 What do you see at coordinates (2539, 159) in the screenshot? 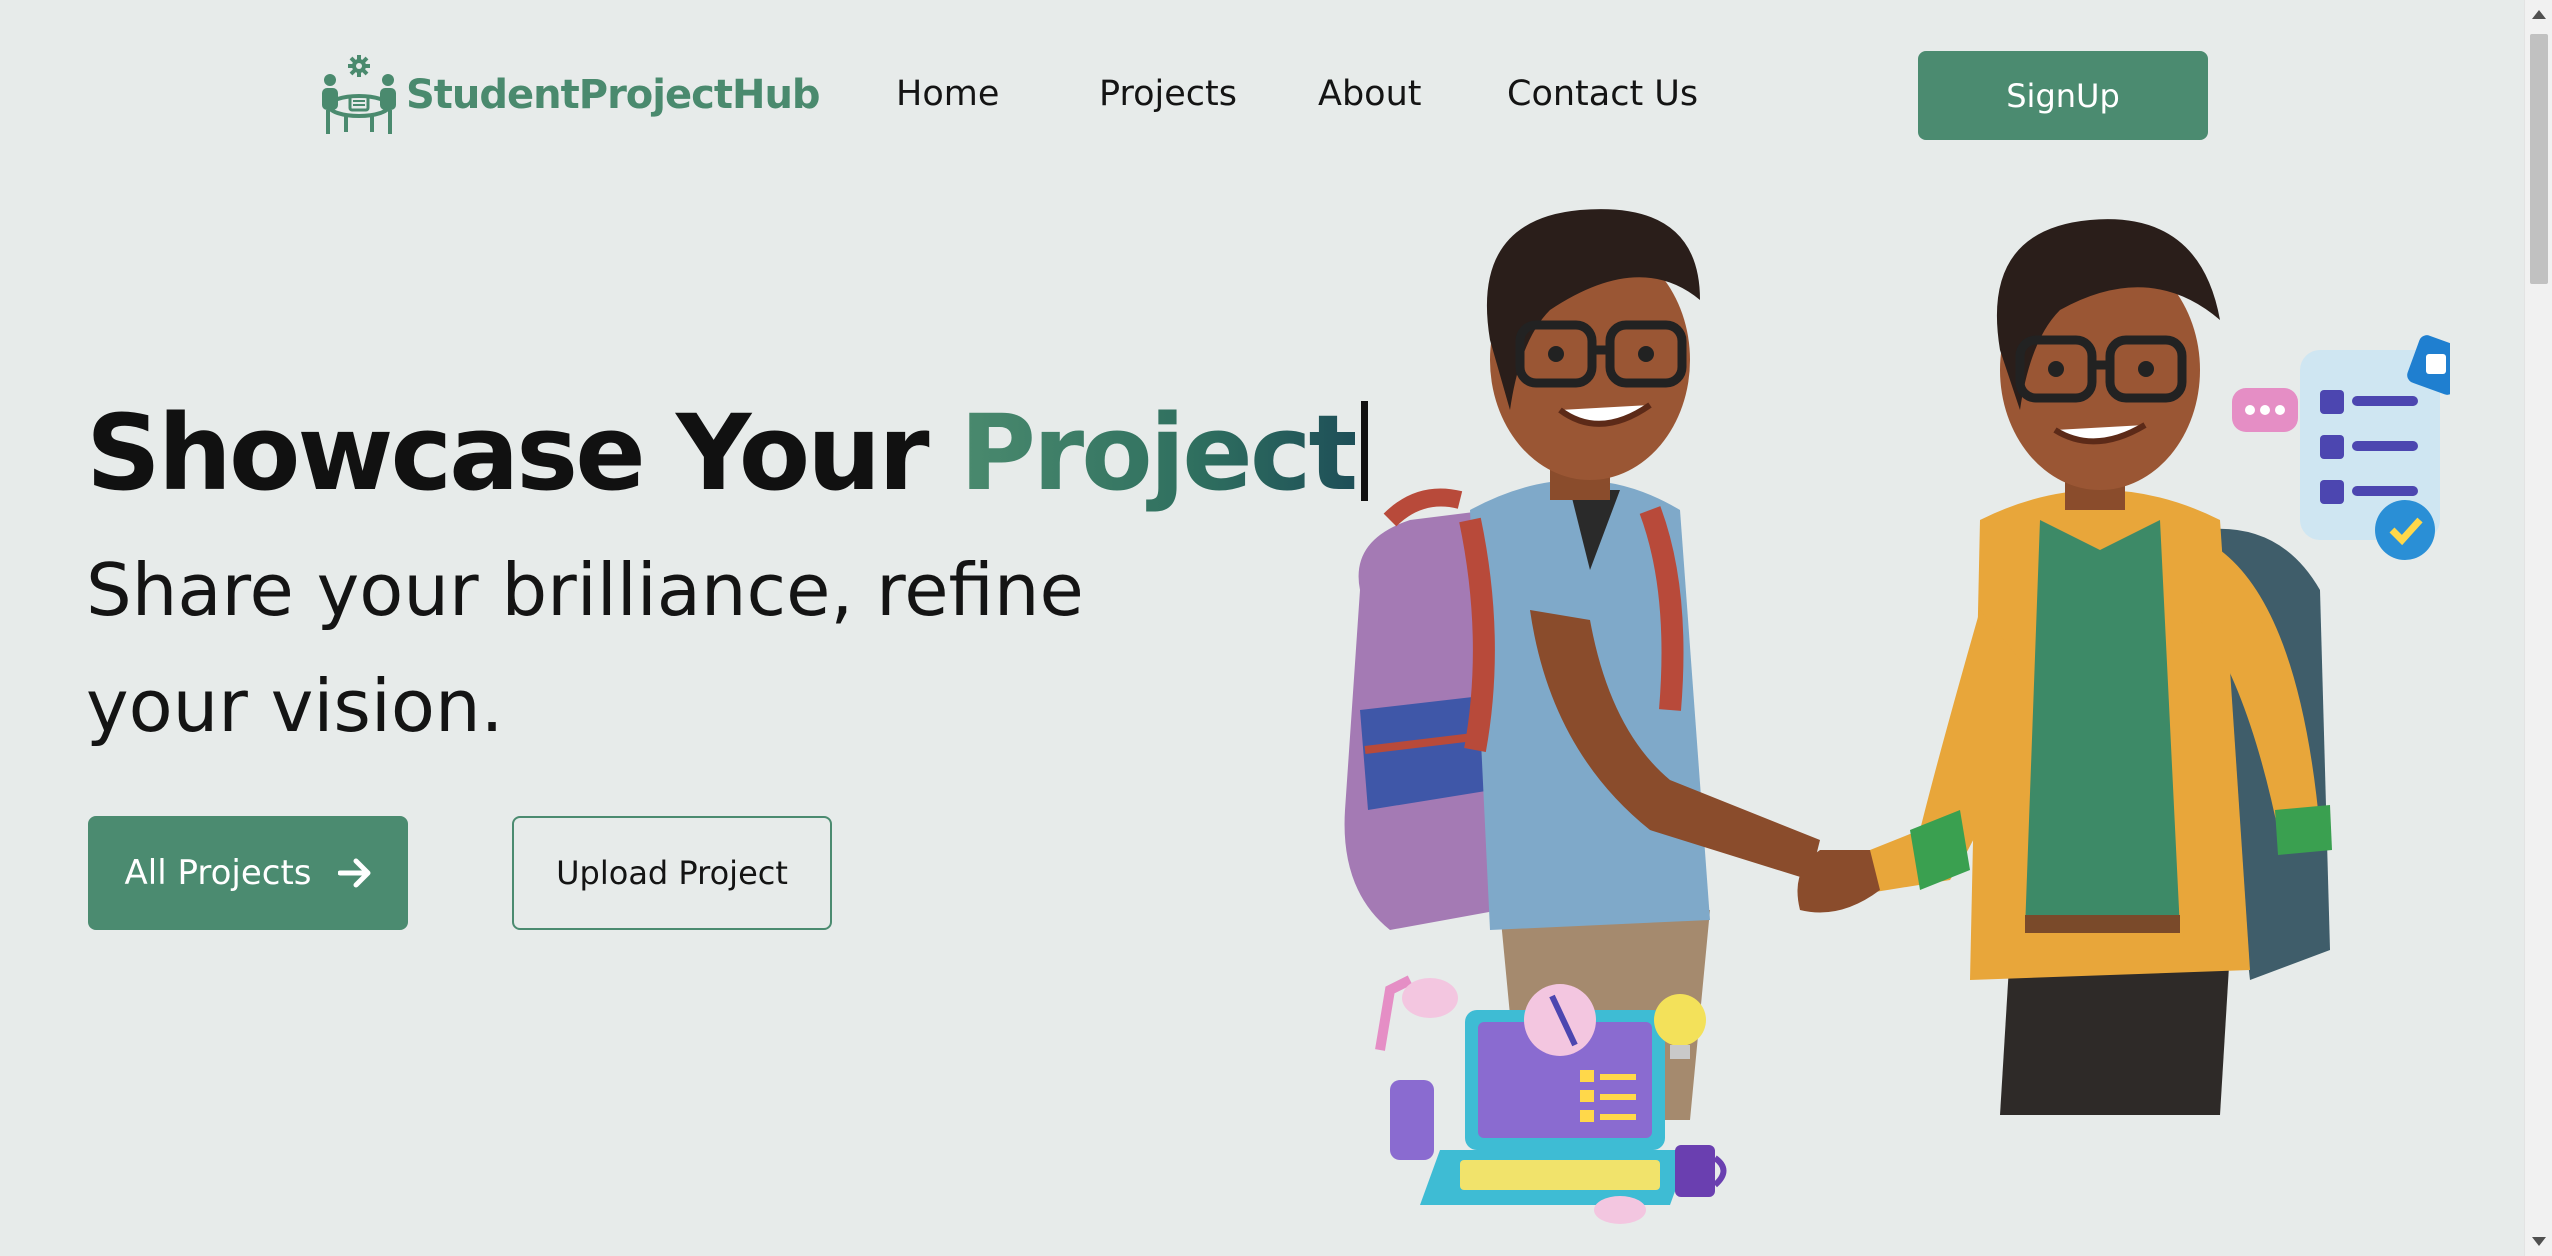
I see `scrollbar-thumb` at bounding box center [2539, 159].